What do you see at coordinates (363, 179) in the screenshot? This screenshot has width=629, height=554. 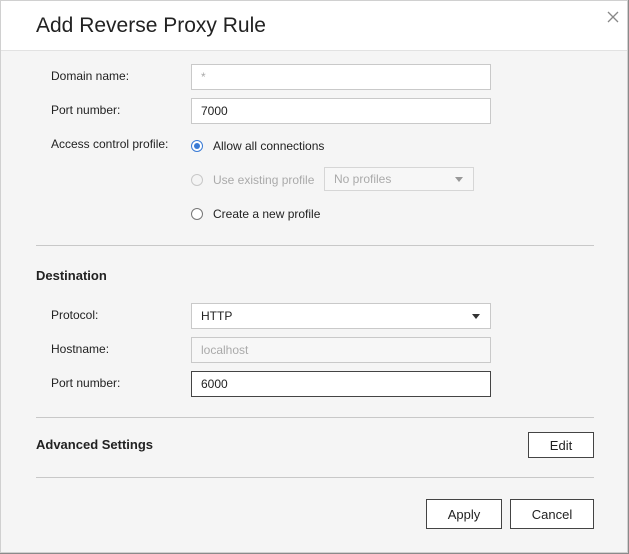 I see `existing-profile-select-value: No profiles` at bounding box center [363, 179].